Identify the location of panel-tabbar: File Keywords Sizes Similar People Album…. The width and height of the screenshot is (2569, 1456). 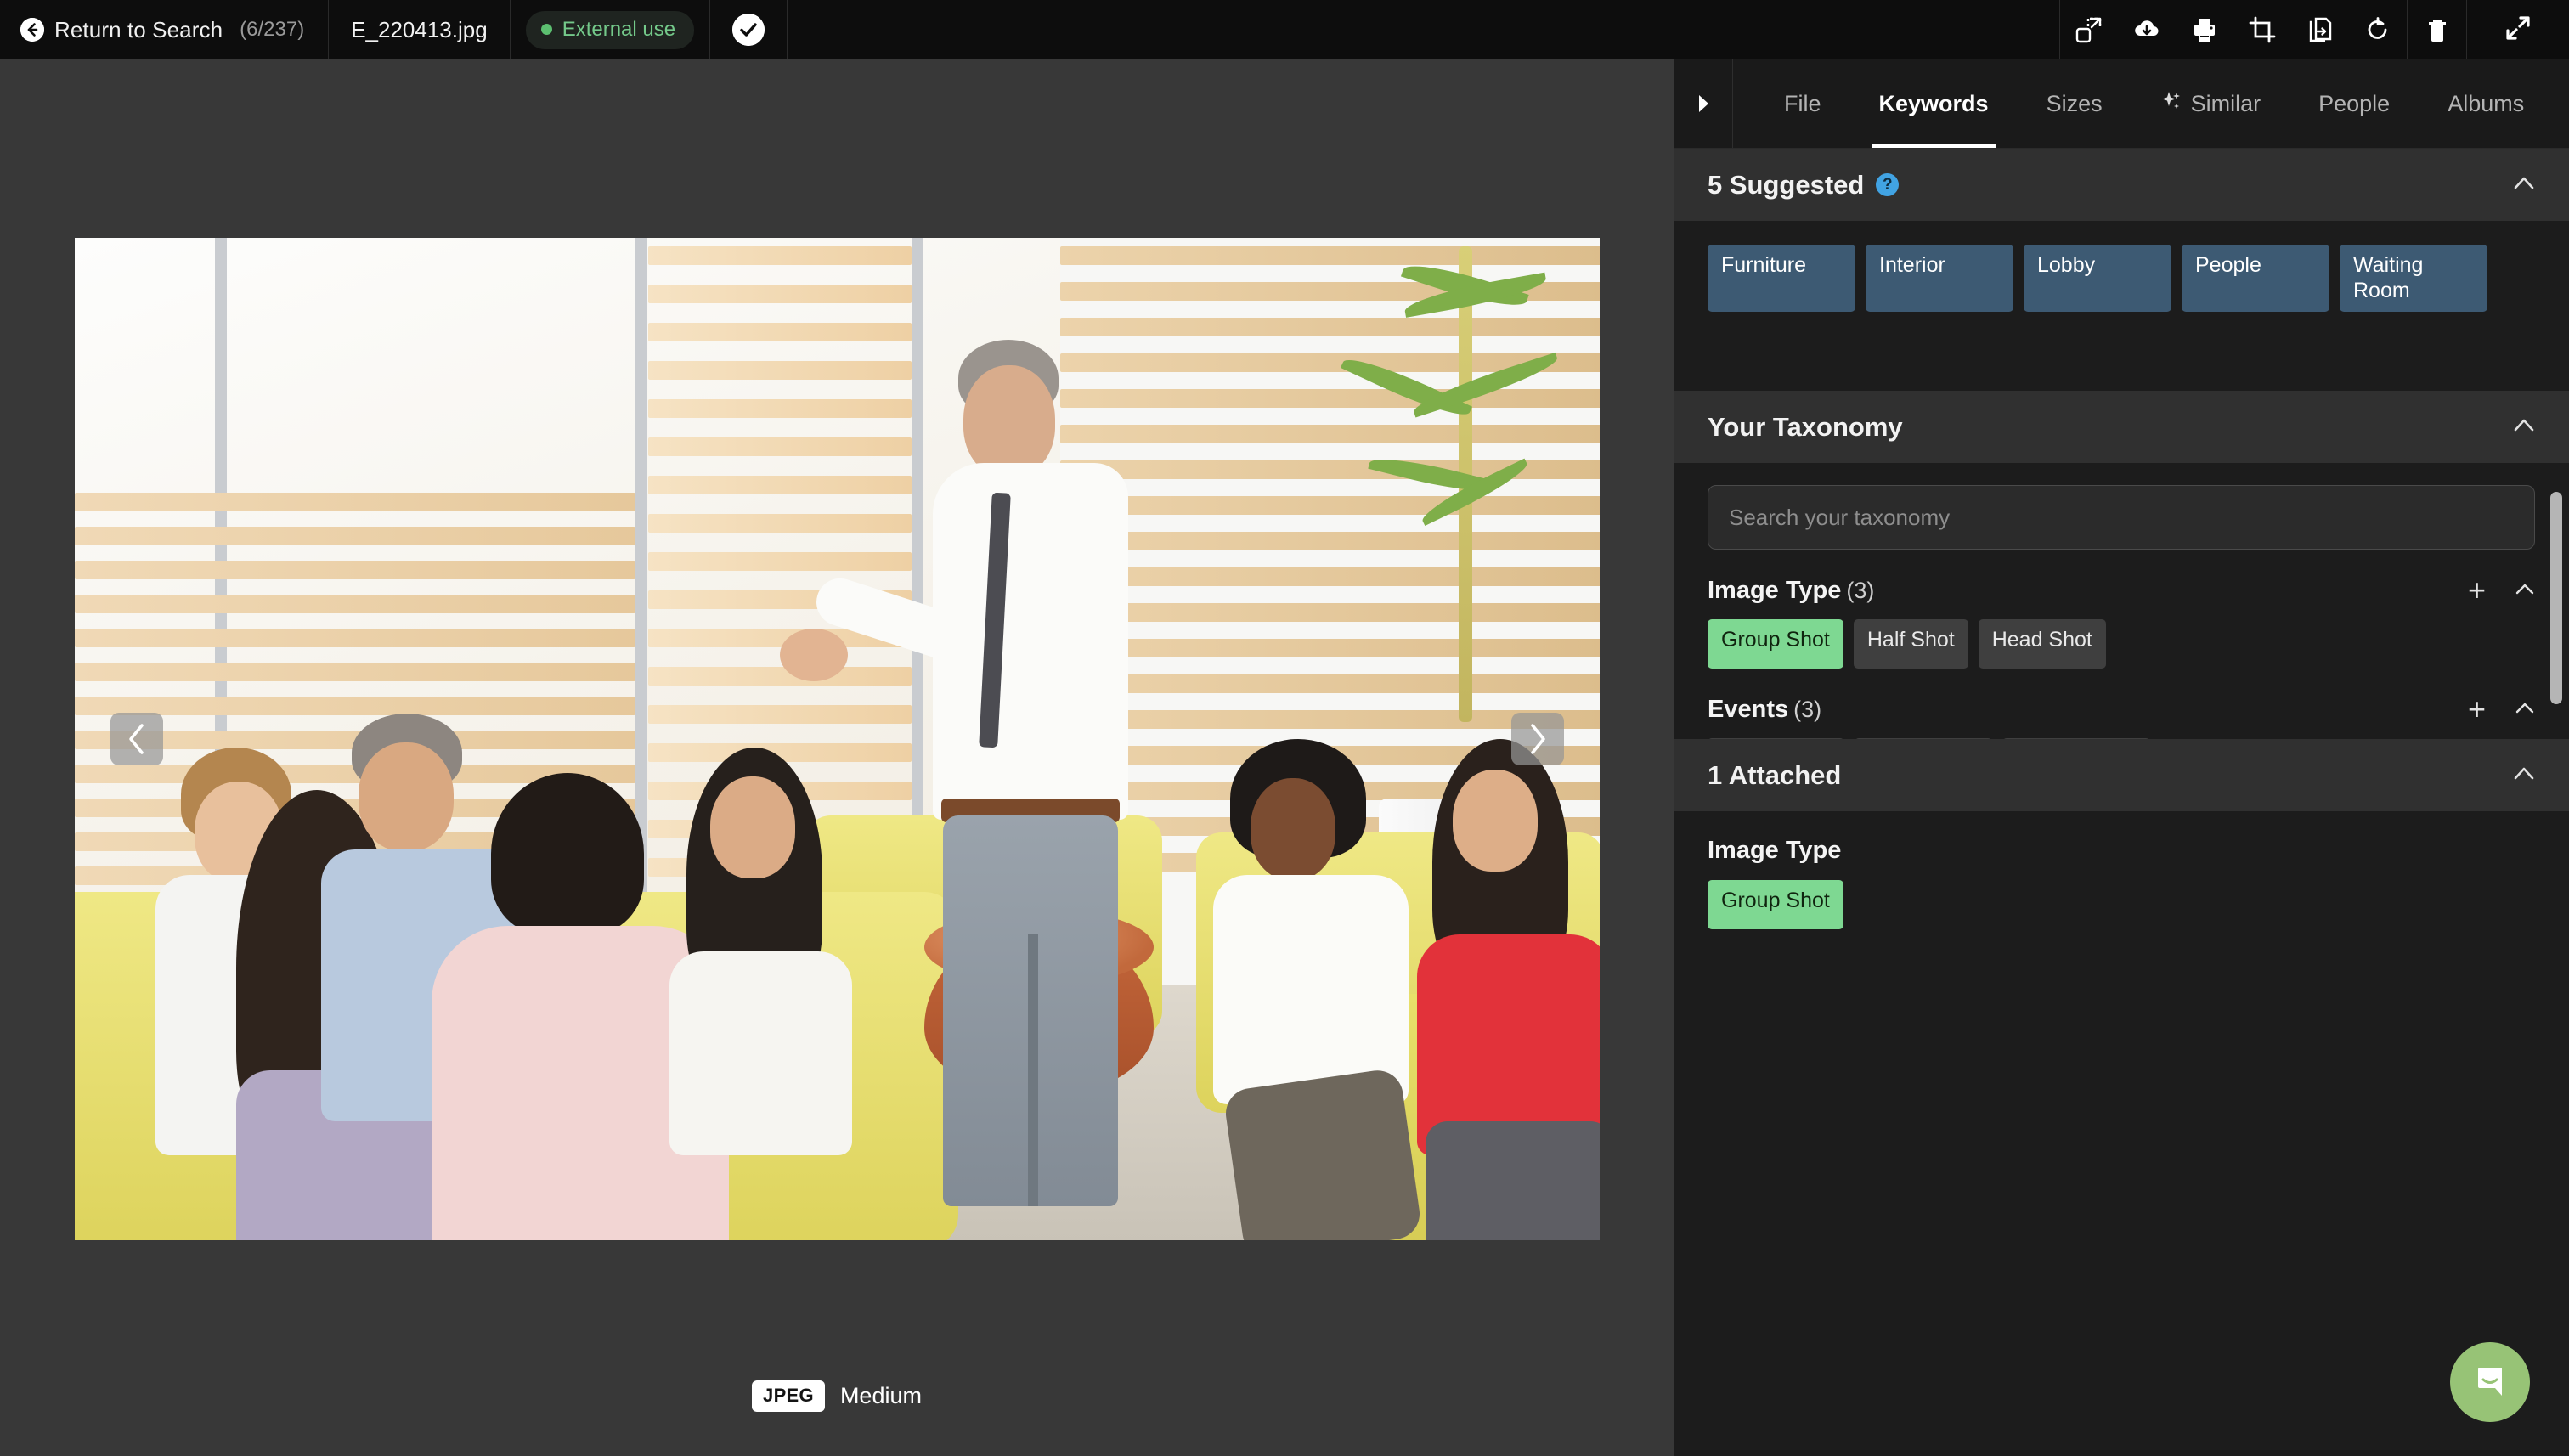
(2121, 104).